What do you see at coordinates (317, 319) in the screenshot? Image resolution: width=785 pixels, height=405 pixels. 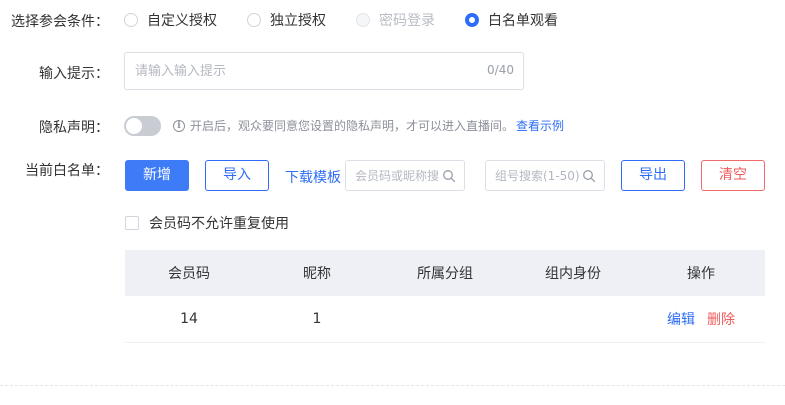 I see `cell-nickname: 1` at bounding box center [317, 319].